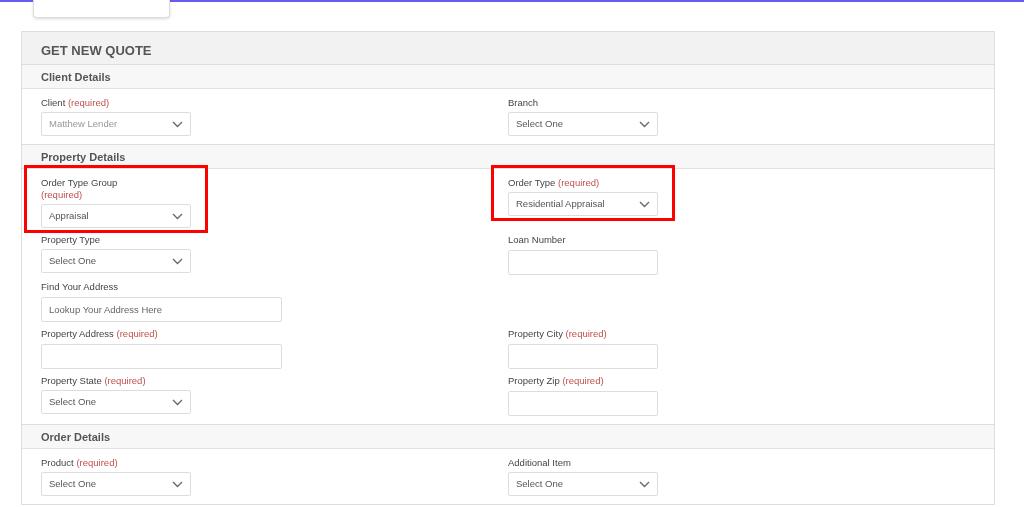 The height and width of the screenshot is (507, 1024). What do you see at coordinates (161, 309) in the screenshot?
I see `input-field: Lookup Your Address Here` at bounding box center [161, 309].